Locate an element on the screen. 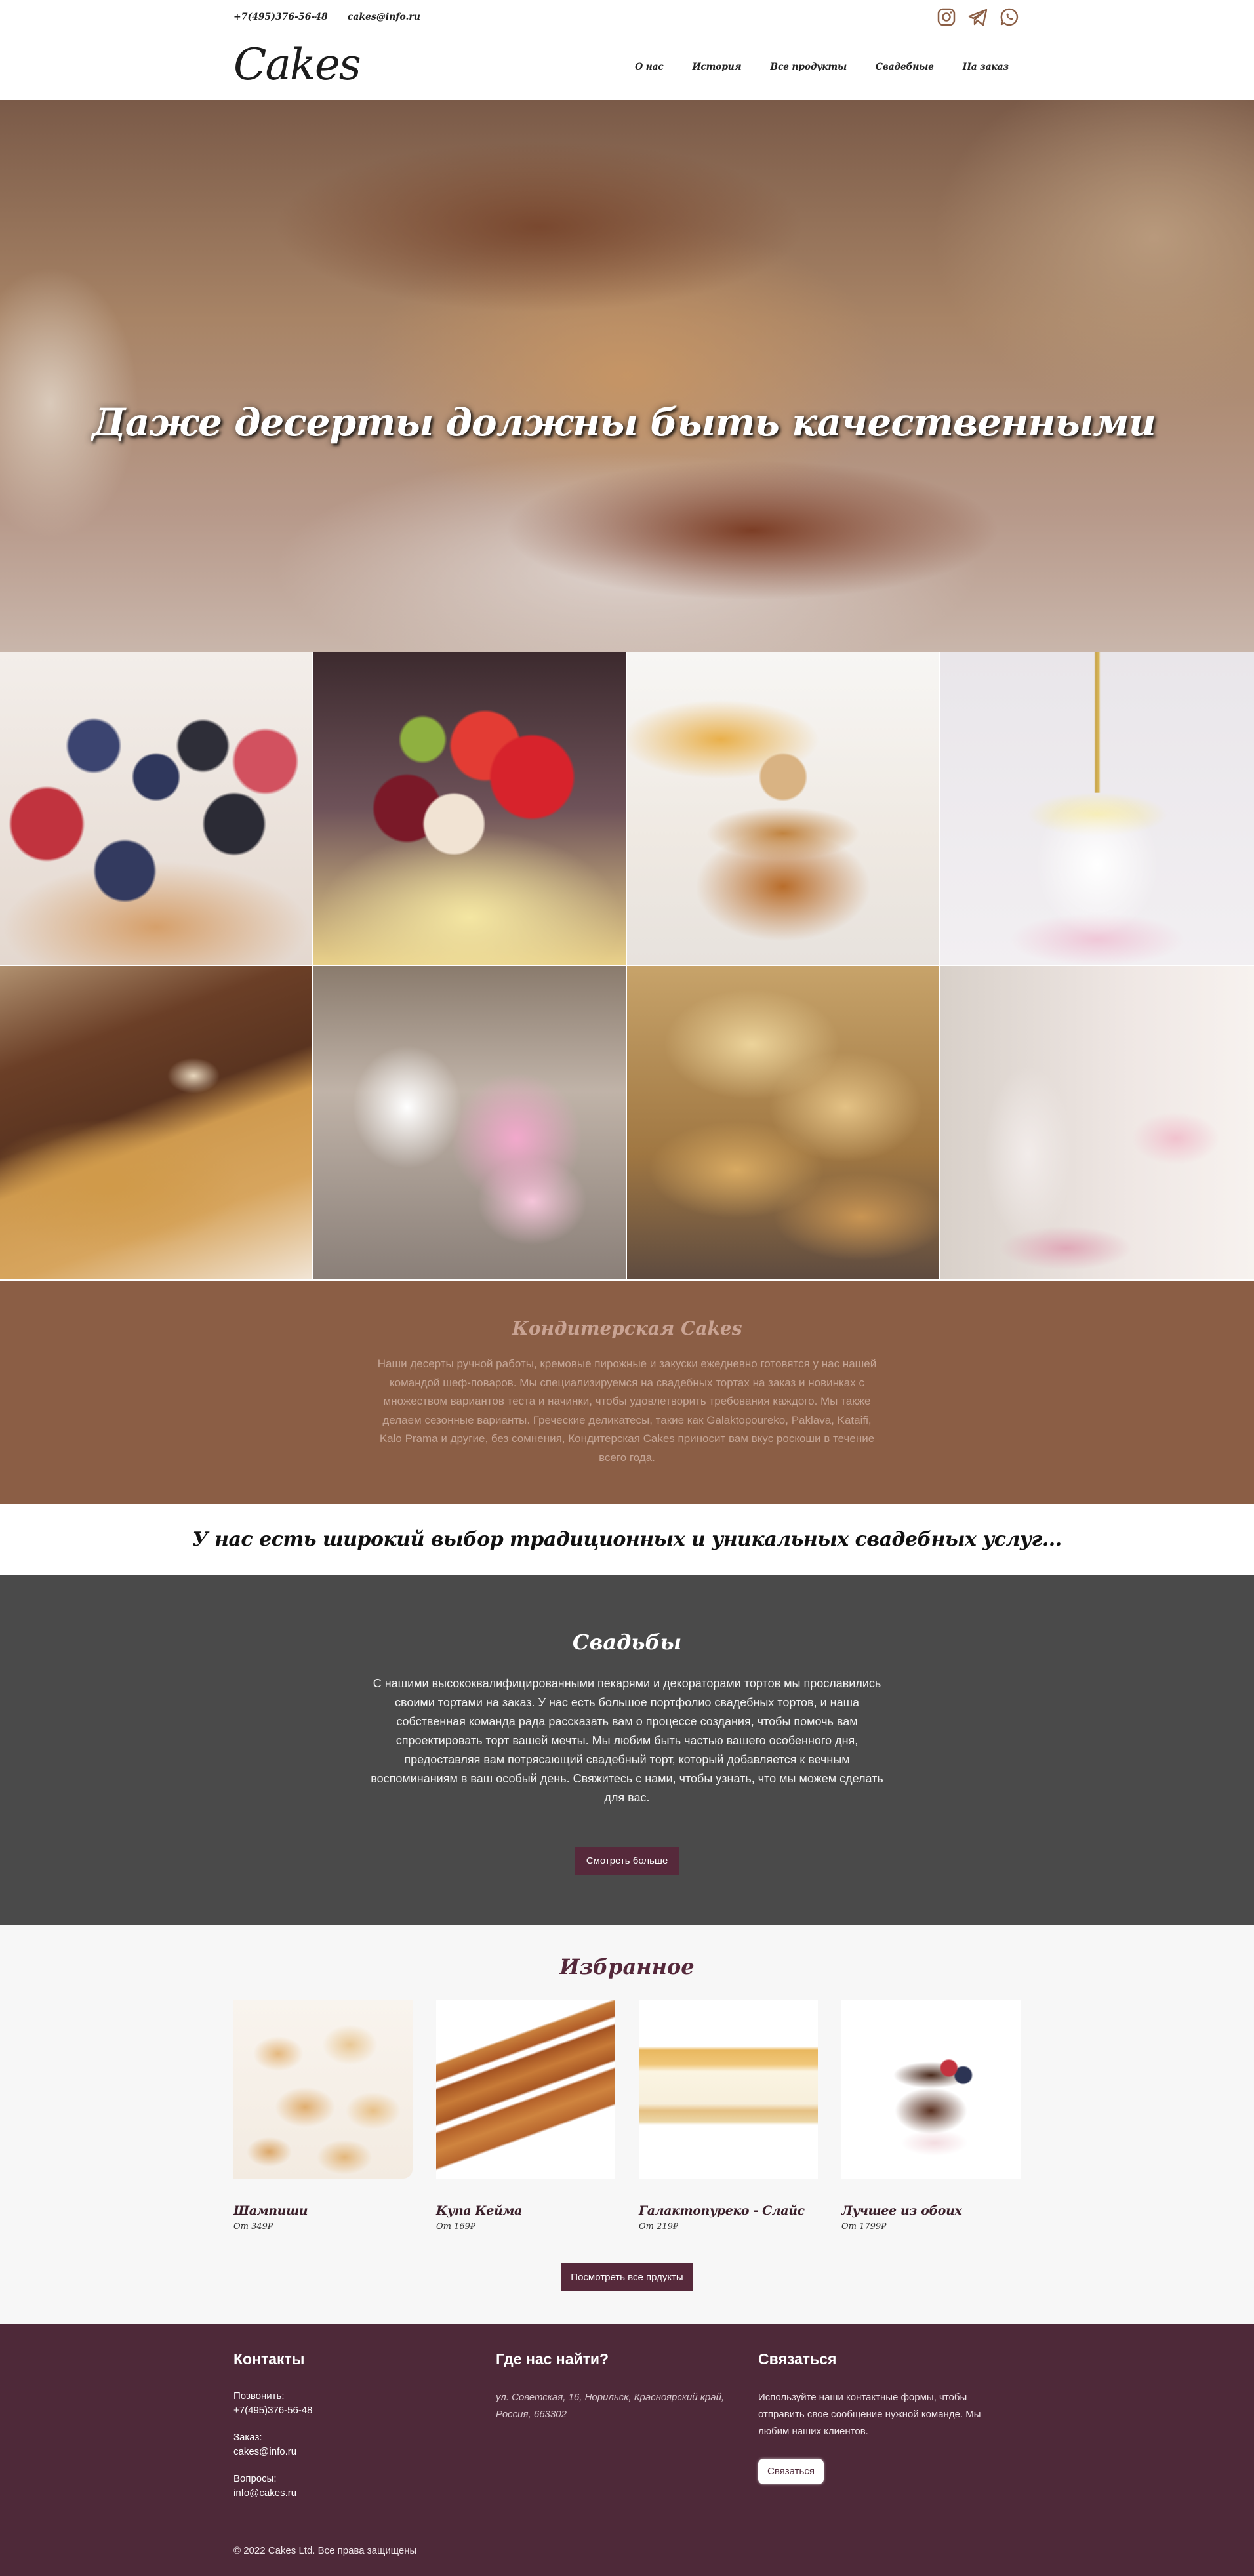  product-card: Лучшее из обоих От 1799₽ is located at coordinates (931, 2116).